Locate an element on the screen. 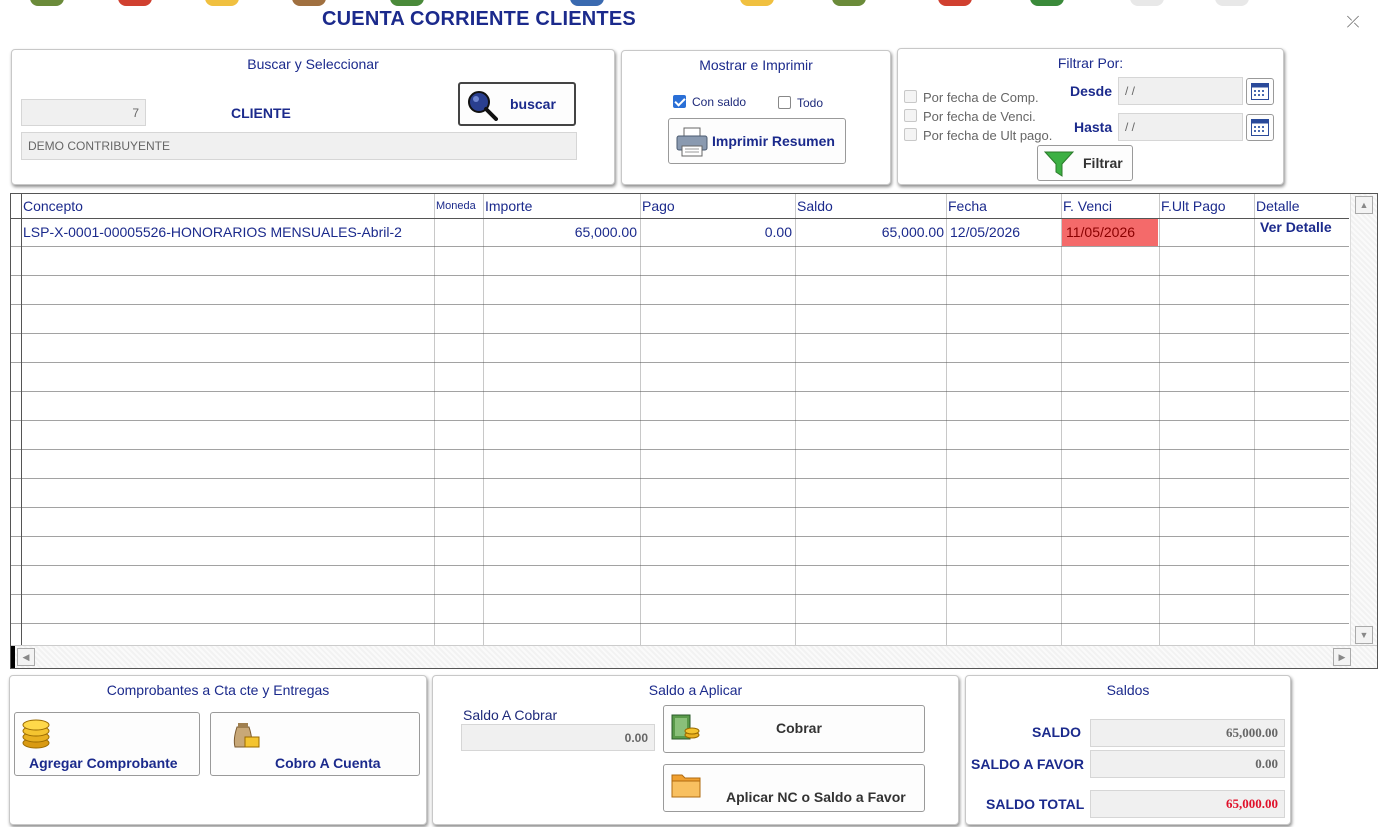 This screenshot has height=827, width=1388. cobrar-button: Cobrar is located at coordinates (794, 729).